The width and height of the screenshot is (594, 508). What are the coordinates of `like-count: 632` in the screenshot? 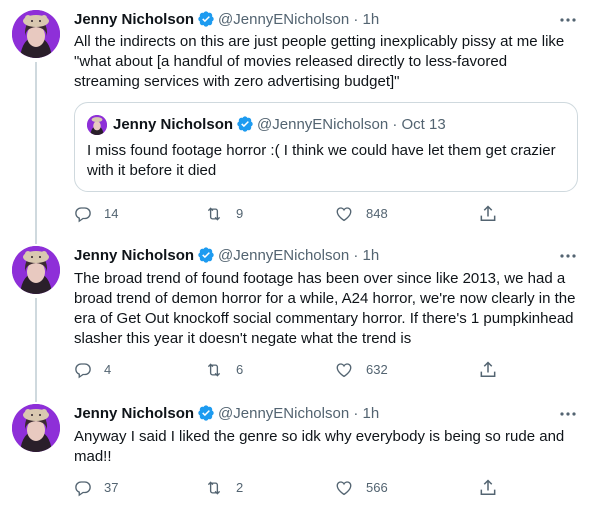 It's located at (377, 369).